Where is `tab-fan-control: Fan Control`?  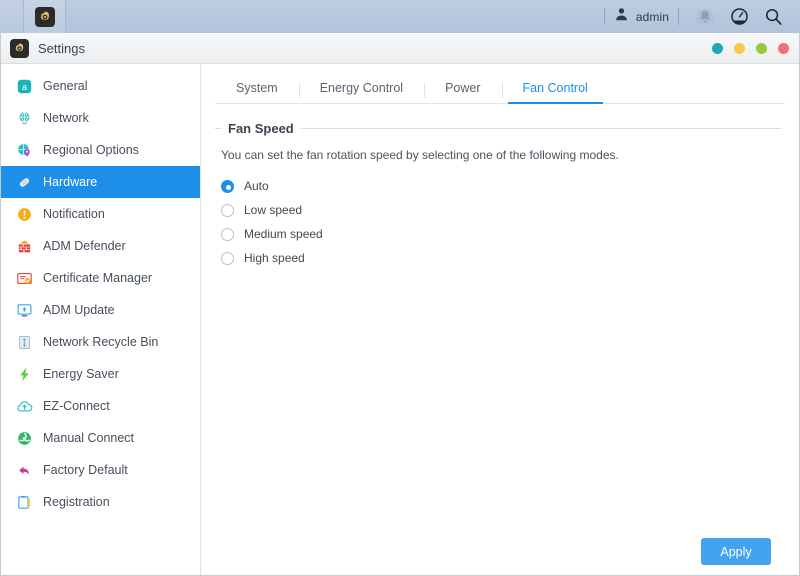
tab-fan-control: Fan Control is located at coordinates (555, 92).